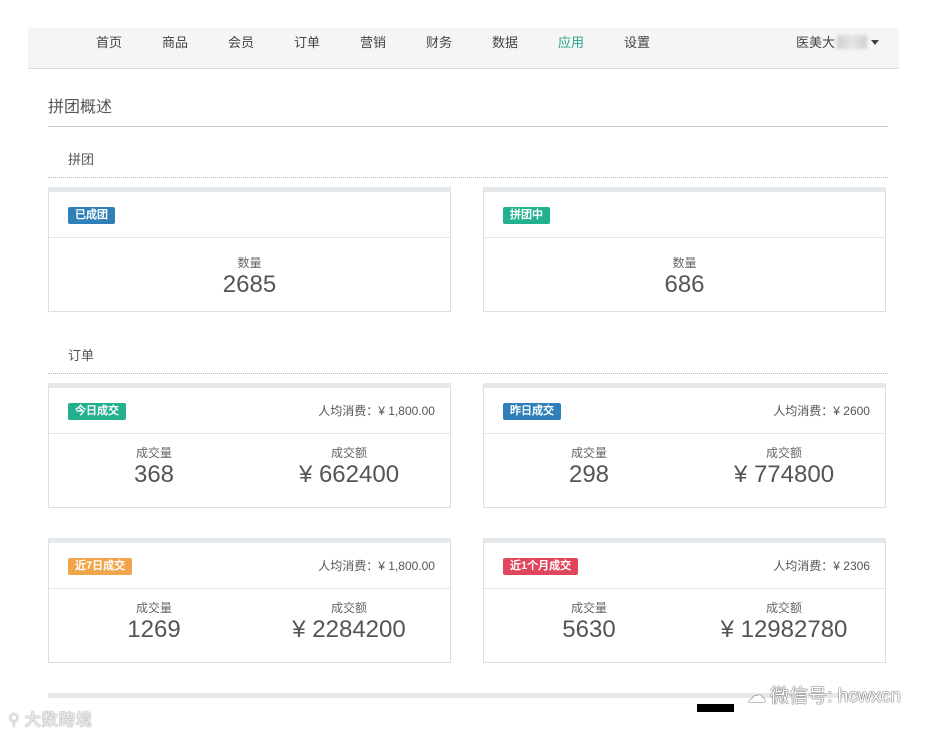 The image size is (931, 735). Describe the element at coordinates (852, 42) in the screenshot. I see `redacted-text` at that location.